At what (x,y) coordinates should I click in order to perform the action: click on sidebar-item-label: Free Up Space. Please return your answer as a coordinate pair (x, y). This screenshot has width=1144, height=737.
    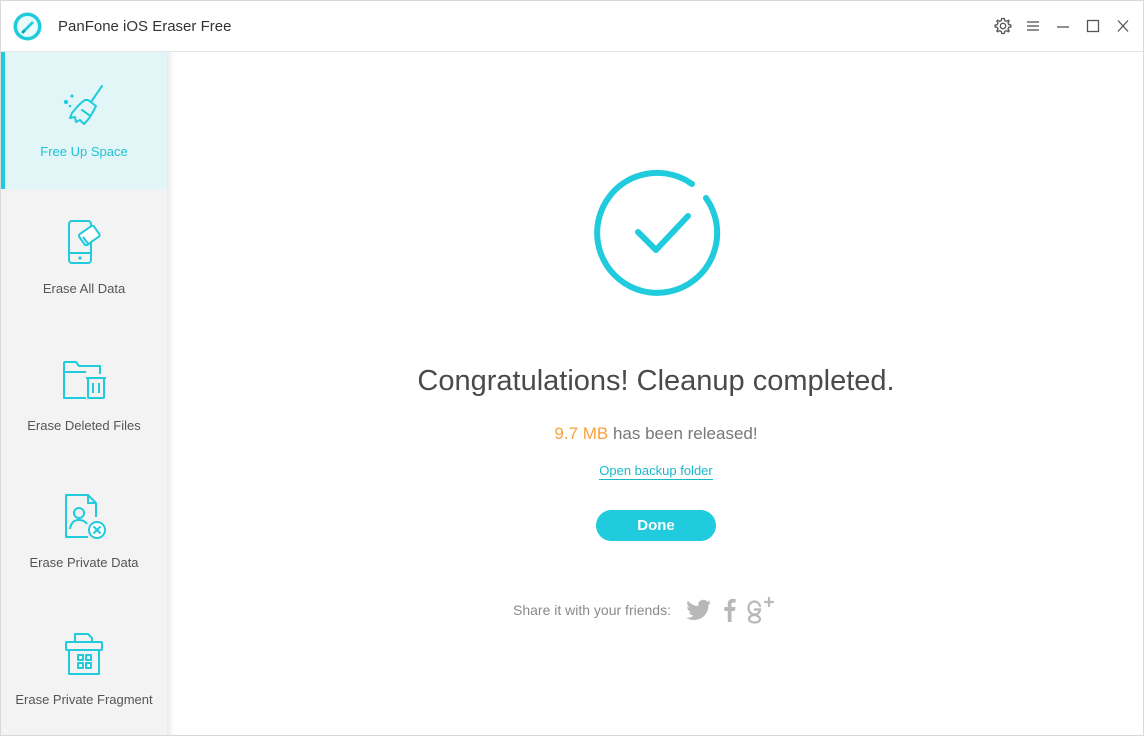
    Looking at the image, I should click on (84, 151).